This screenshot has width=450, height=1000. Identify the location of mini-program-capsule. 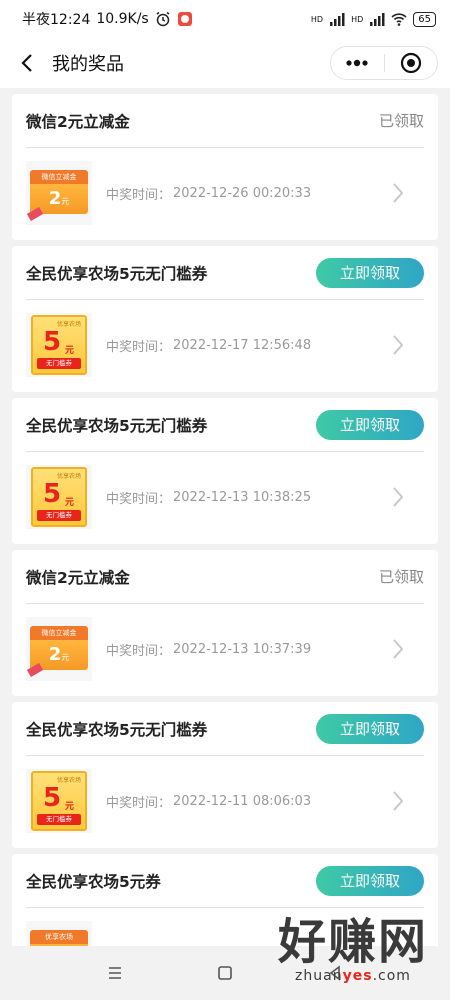
(384, 63).